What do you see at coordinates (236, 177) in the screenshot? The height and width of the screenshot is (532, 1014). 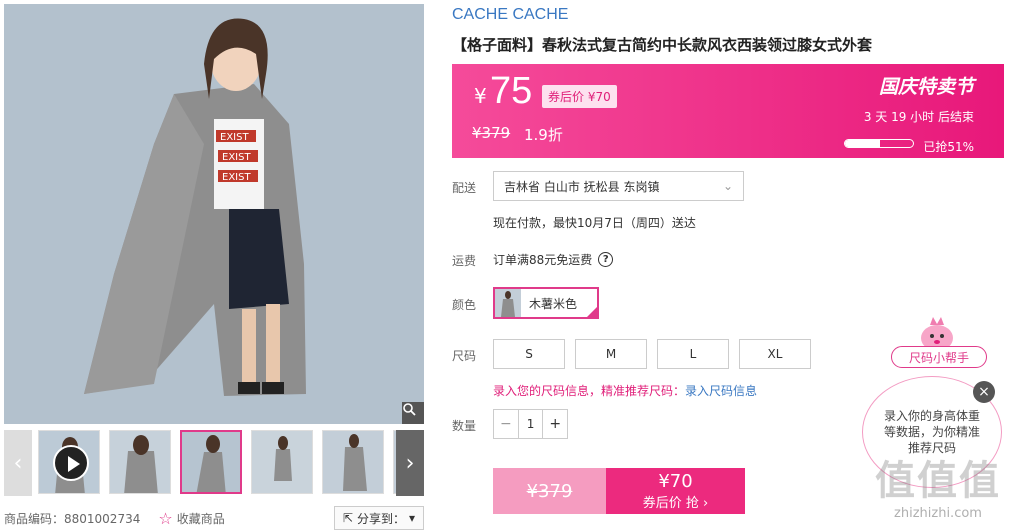 I see `shirt-text-3: EXIST` at bounding box center [236, 177].